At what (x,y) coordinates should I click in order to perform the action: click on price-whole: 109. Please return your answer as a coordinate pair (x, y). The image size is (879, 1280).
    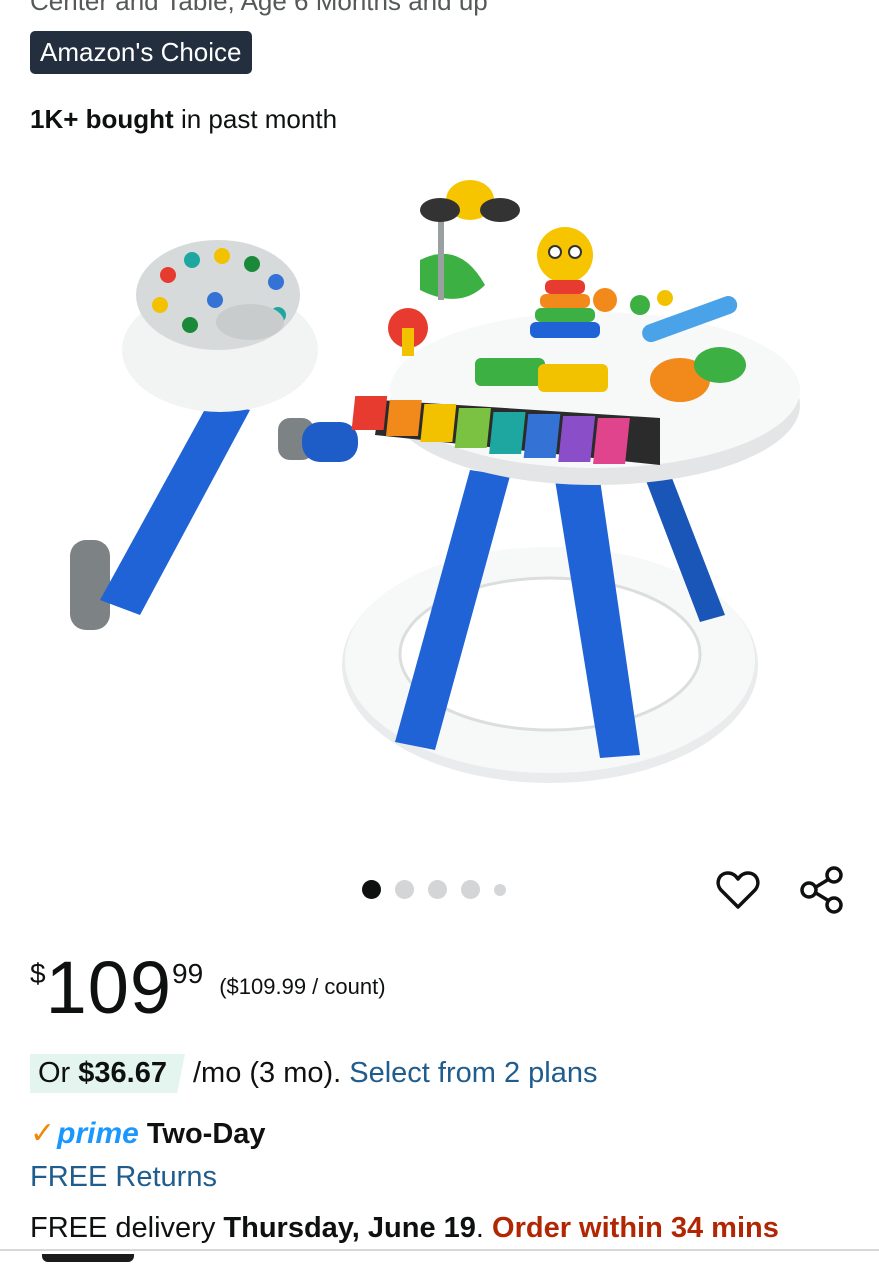
    Looking at the image, I should click on (109, 987).